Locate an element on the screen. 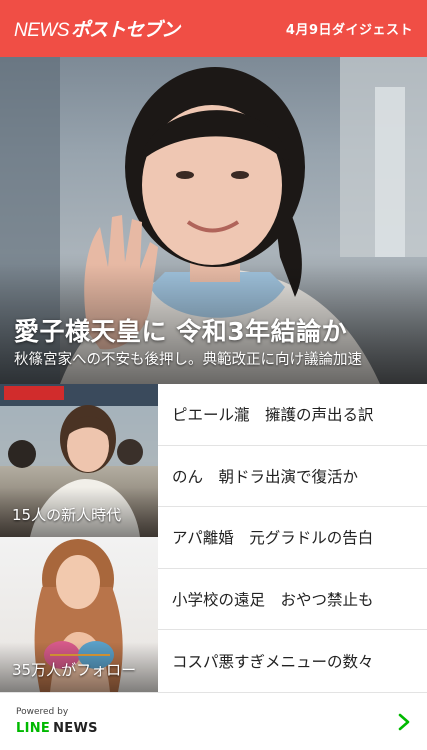 Image resolution: width=427 pixels, height=750 pixels. thumbnail-article-2: 35万人がフォロー is located at coordinates (79, 614).